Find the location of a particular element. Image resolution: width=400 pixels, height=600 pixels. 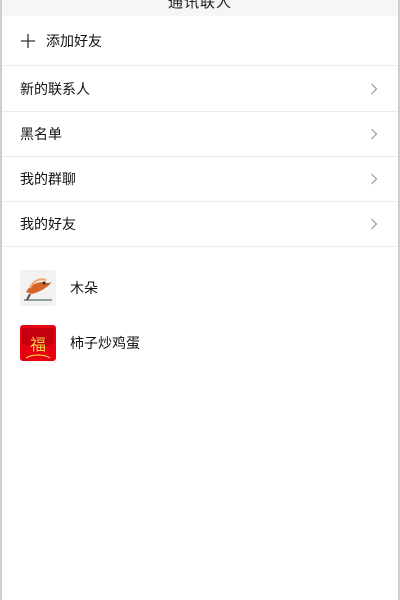

fu-character: 福 is located at coordinates (38, 344).